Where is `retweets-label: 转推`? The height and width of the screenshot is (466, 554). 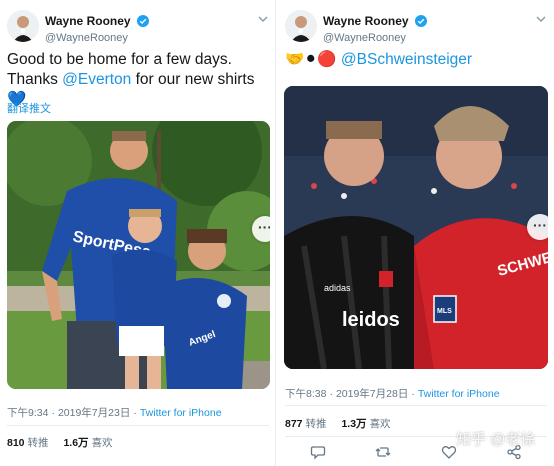 retweets-label: 转推 is located at coordinates (316, 424).